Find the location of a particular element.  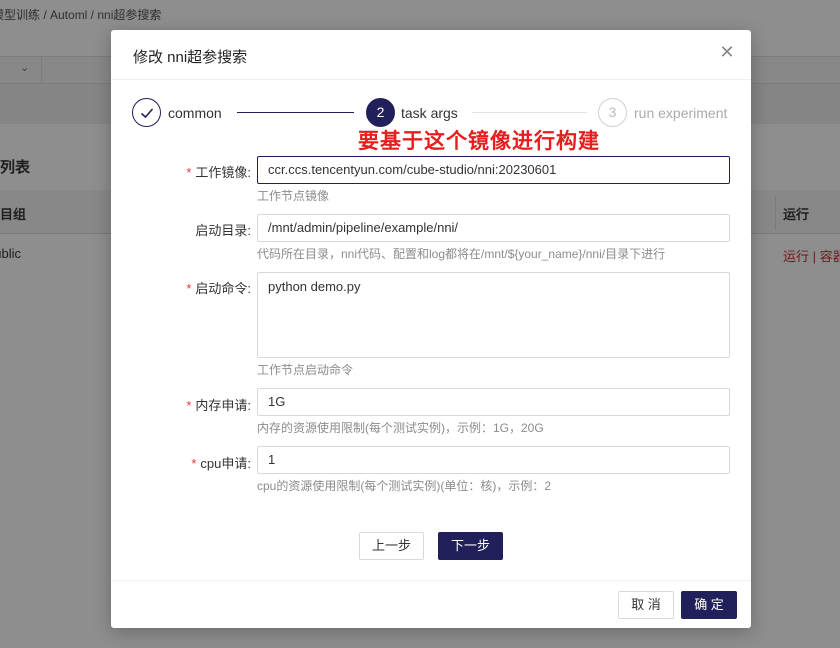

column-divider is located at coordinates (775, 213).